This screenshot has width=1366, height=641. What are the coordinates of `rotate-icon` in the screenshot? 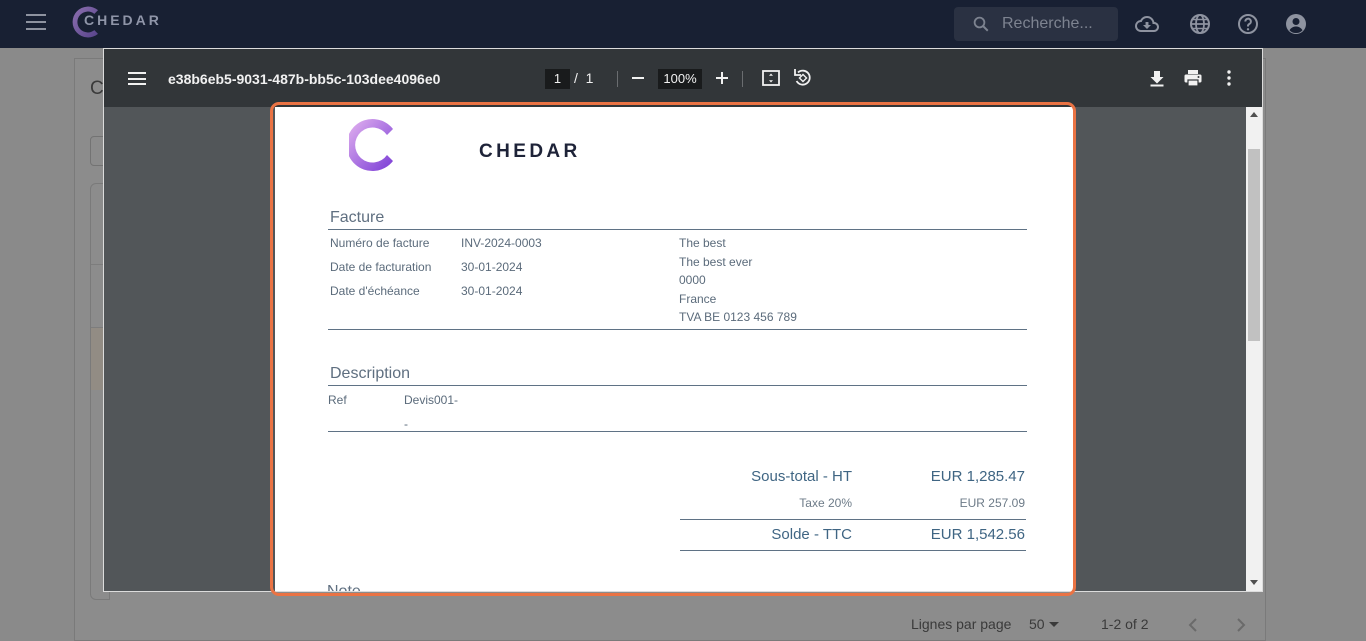 It's located at (803, 78).